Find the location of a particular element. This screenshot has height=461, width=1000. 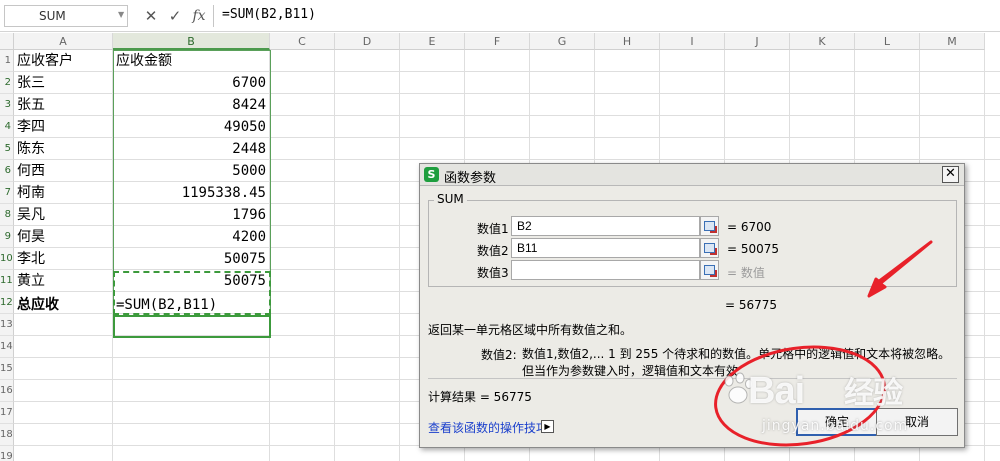

cell-a5: 陈东 is located at coordinates (63, 149).